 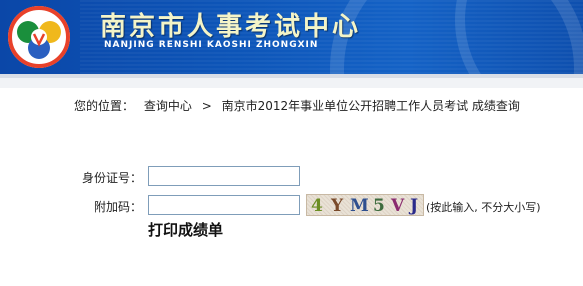 I want to click on captcha-char: Y, so click(x=337, y=206).